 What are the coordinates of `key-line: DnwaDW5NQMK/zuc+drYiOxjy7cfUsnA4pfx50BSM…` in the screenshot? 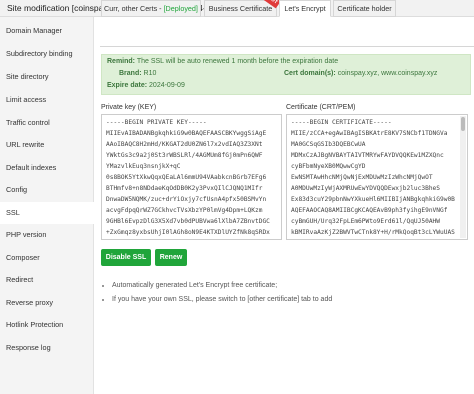 It's located at (186, 199).